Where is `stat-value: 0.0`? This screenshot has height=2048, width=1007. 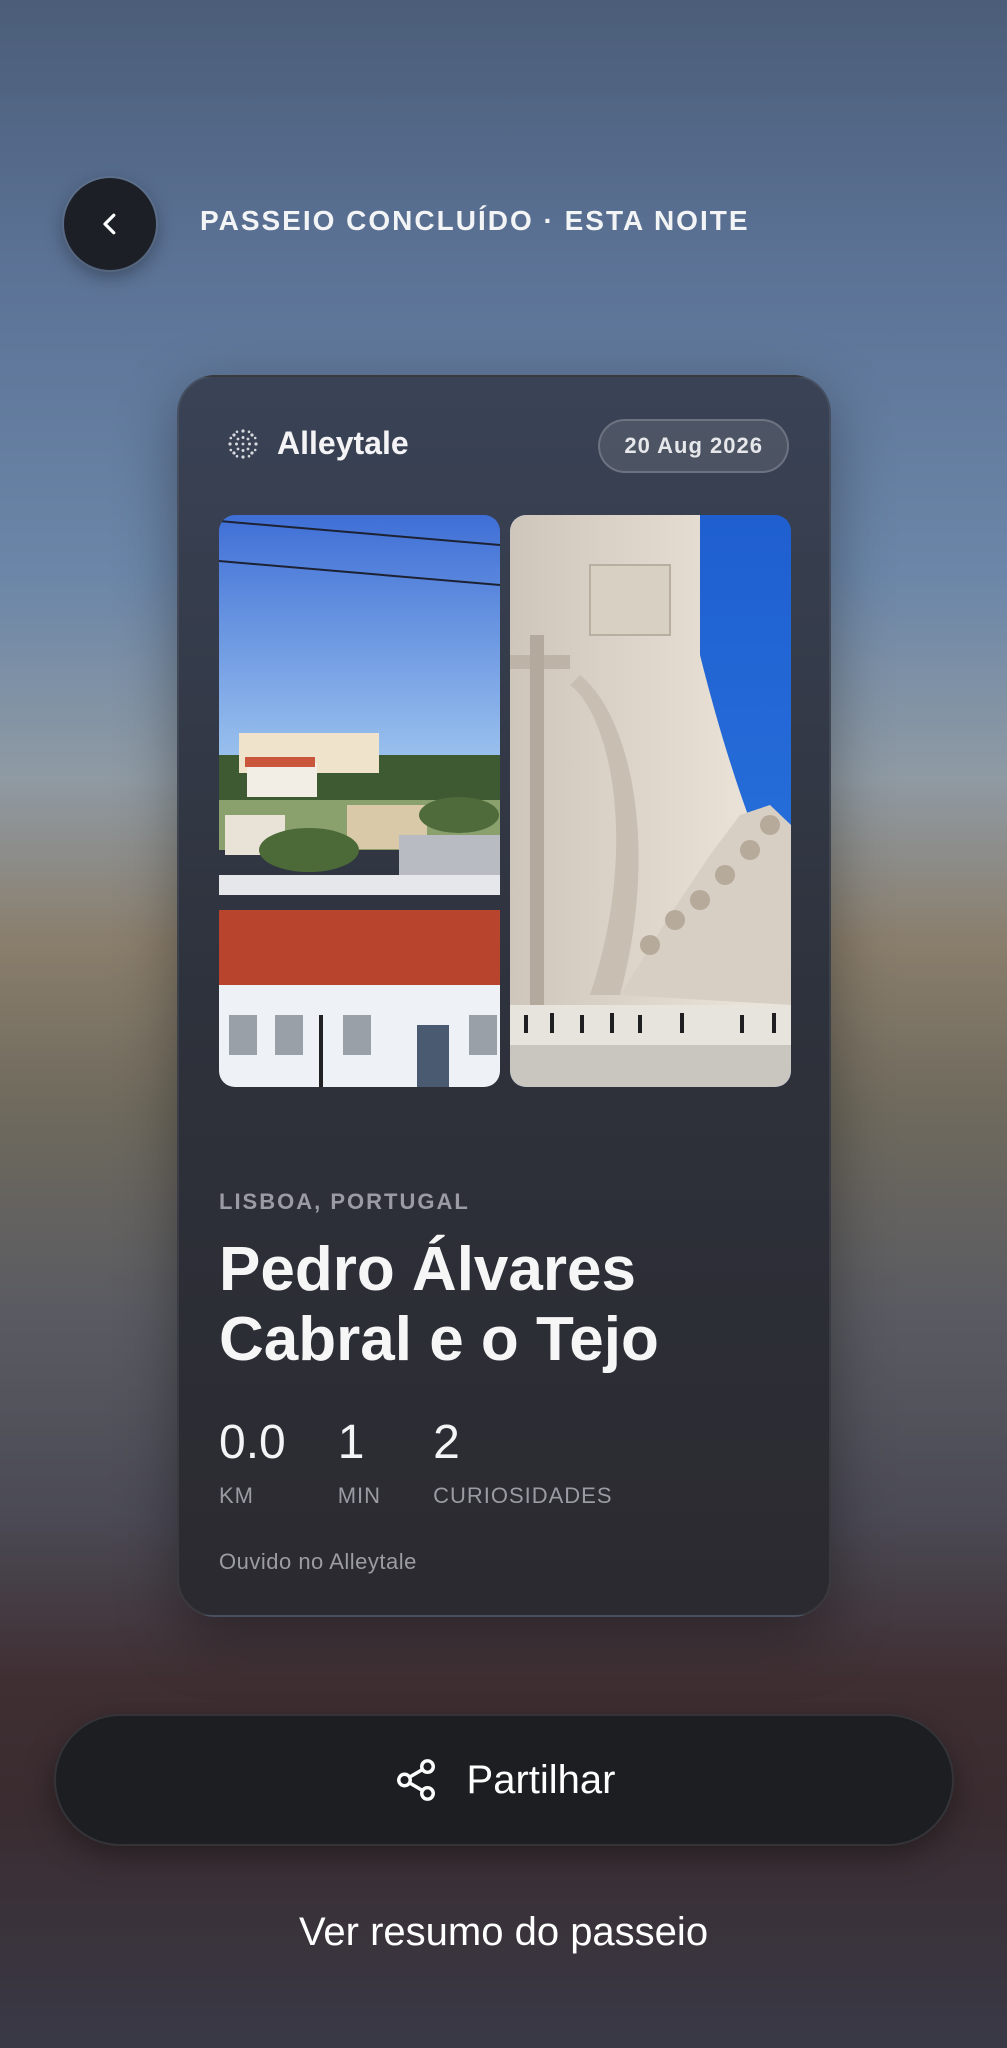 stat-value: 0.0 is located at coordinates (252, 1442).